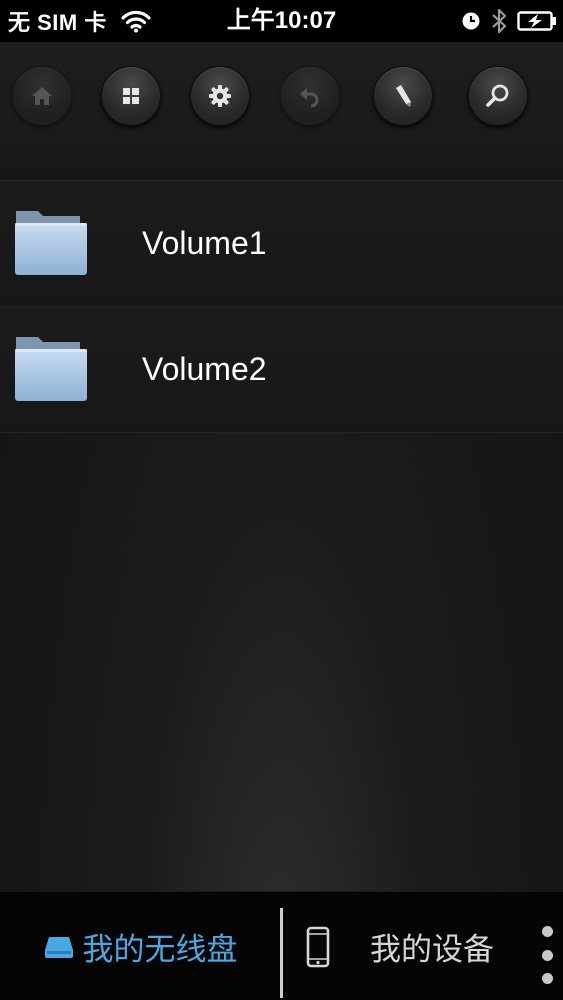 Image resolution: width=563 pixels, height=1000 pixels. I want to click on tab-divider, so click(281, 953).